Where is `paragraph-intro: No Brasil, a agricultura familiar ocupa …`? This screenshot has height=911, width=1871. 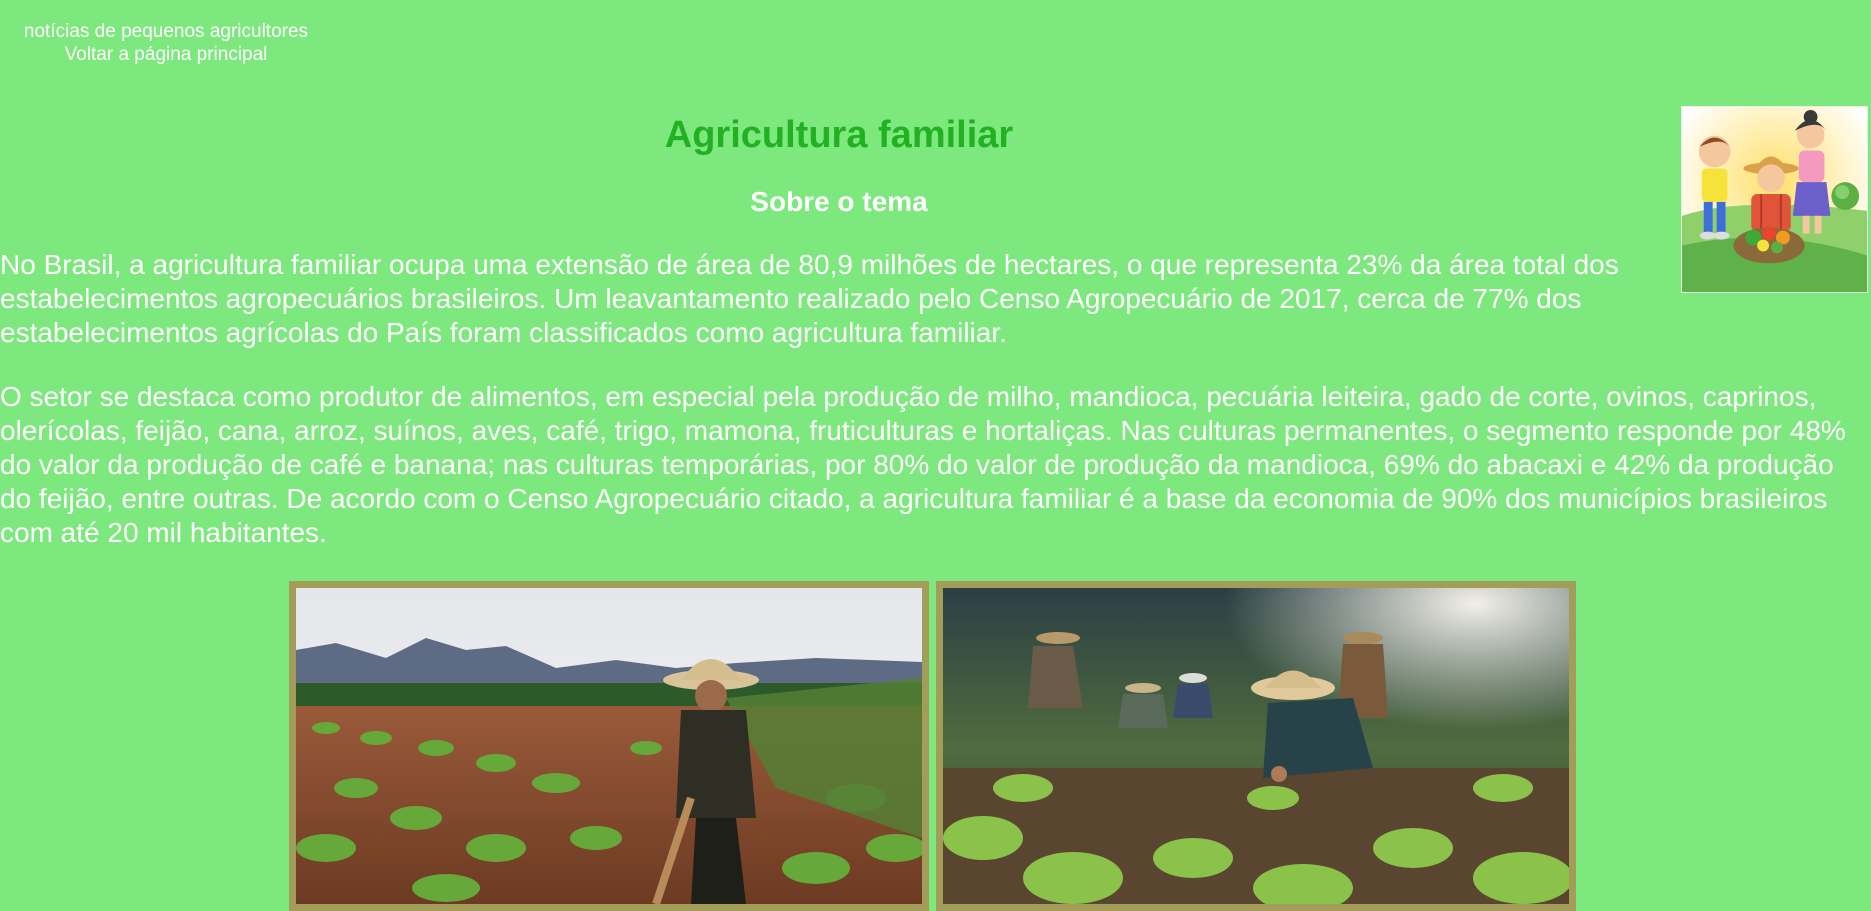 paragraph-intro: No Brasil, a agricultura familiar ocupa … is located at coordinates (809, 298).